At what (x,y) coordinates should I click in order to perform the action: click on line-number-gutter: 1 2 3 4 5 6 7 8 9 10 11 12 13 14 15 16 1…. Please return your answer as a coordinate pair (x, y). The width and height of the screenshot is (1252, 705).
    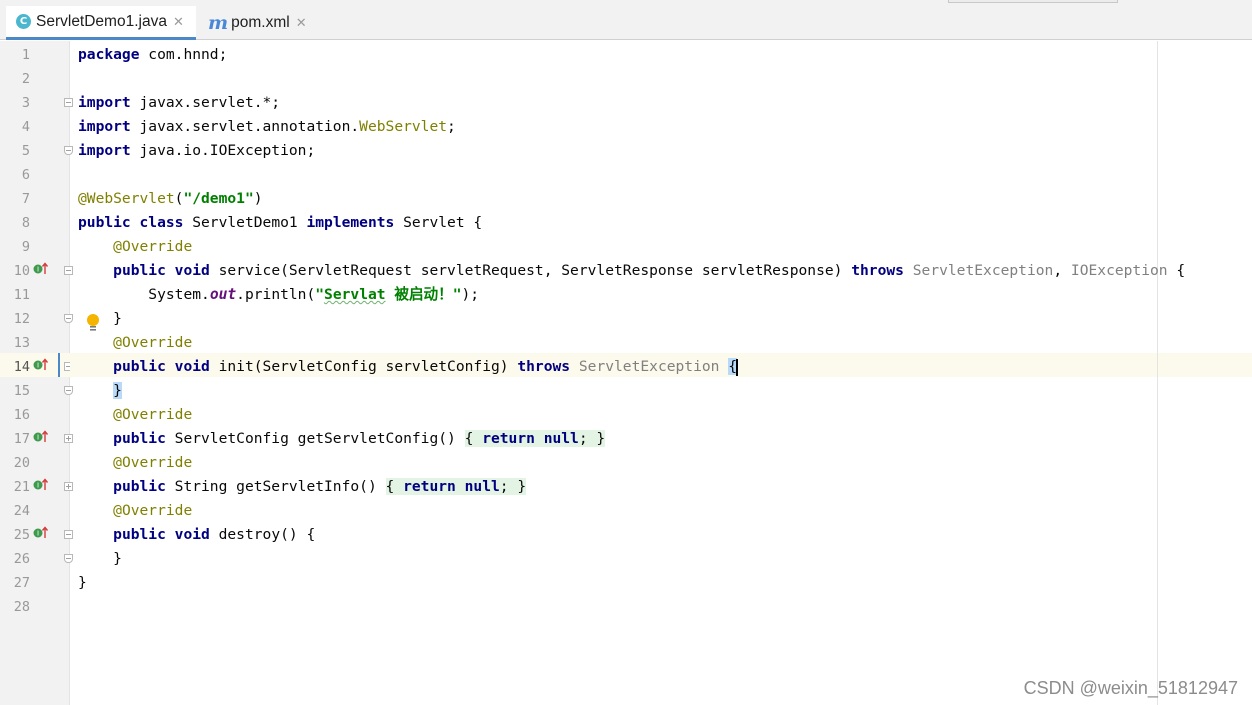
    Looking at the image, I should click on (36, 373).